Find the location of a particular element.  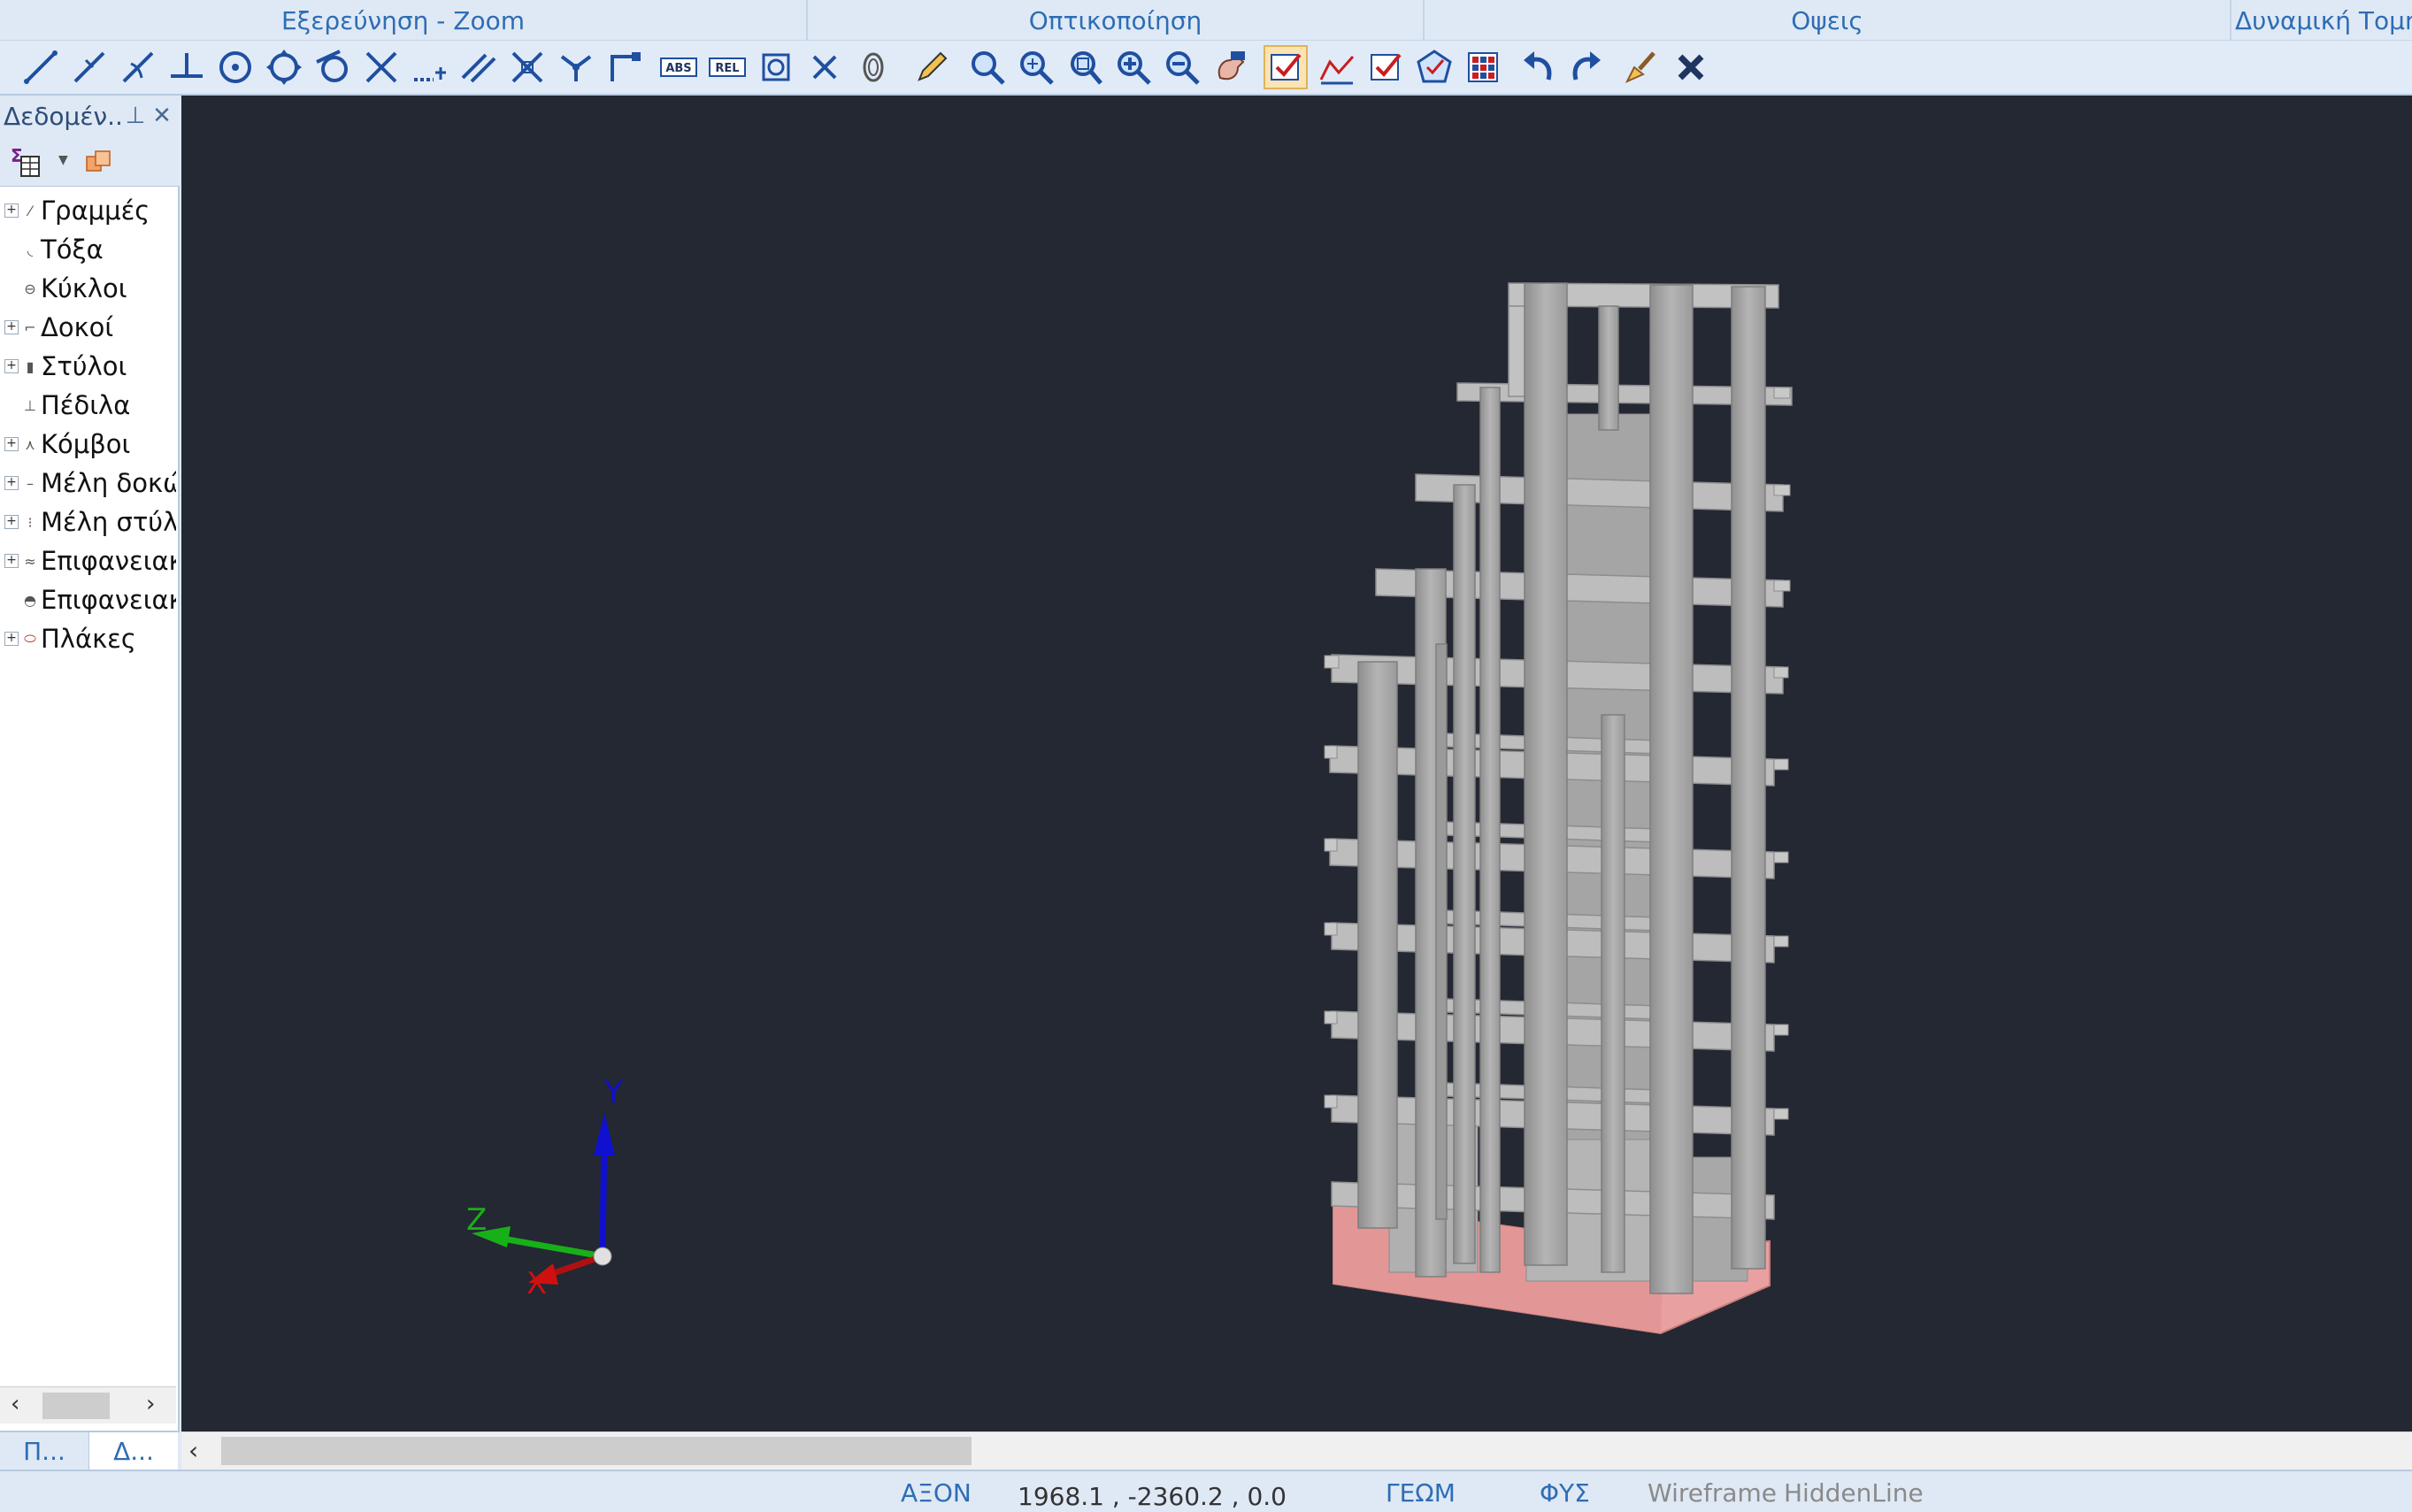

tree-item-arcs: ◟ Τόξα is located at coordinates (88, 251).